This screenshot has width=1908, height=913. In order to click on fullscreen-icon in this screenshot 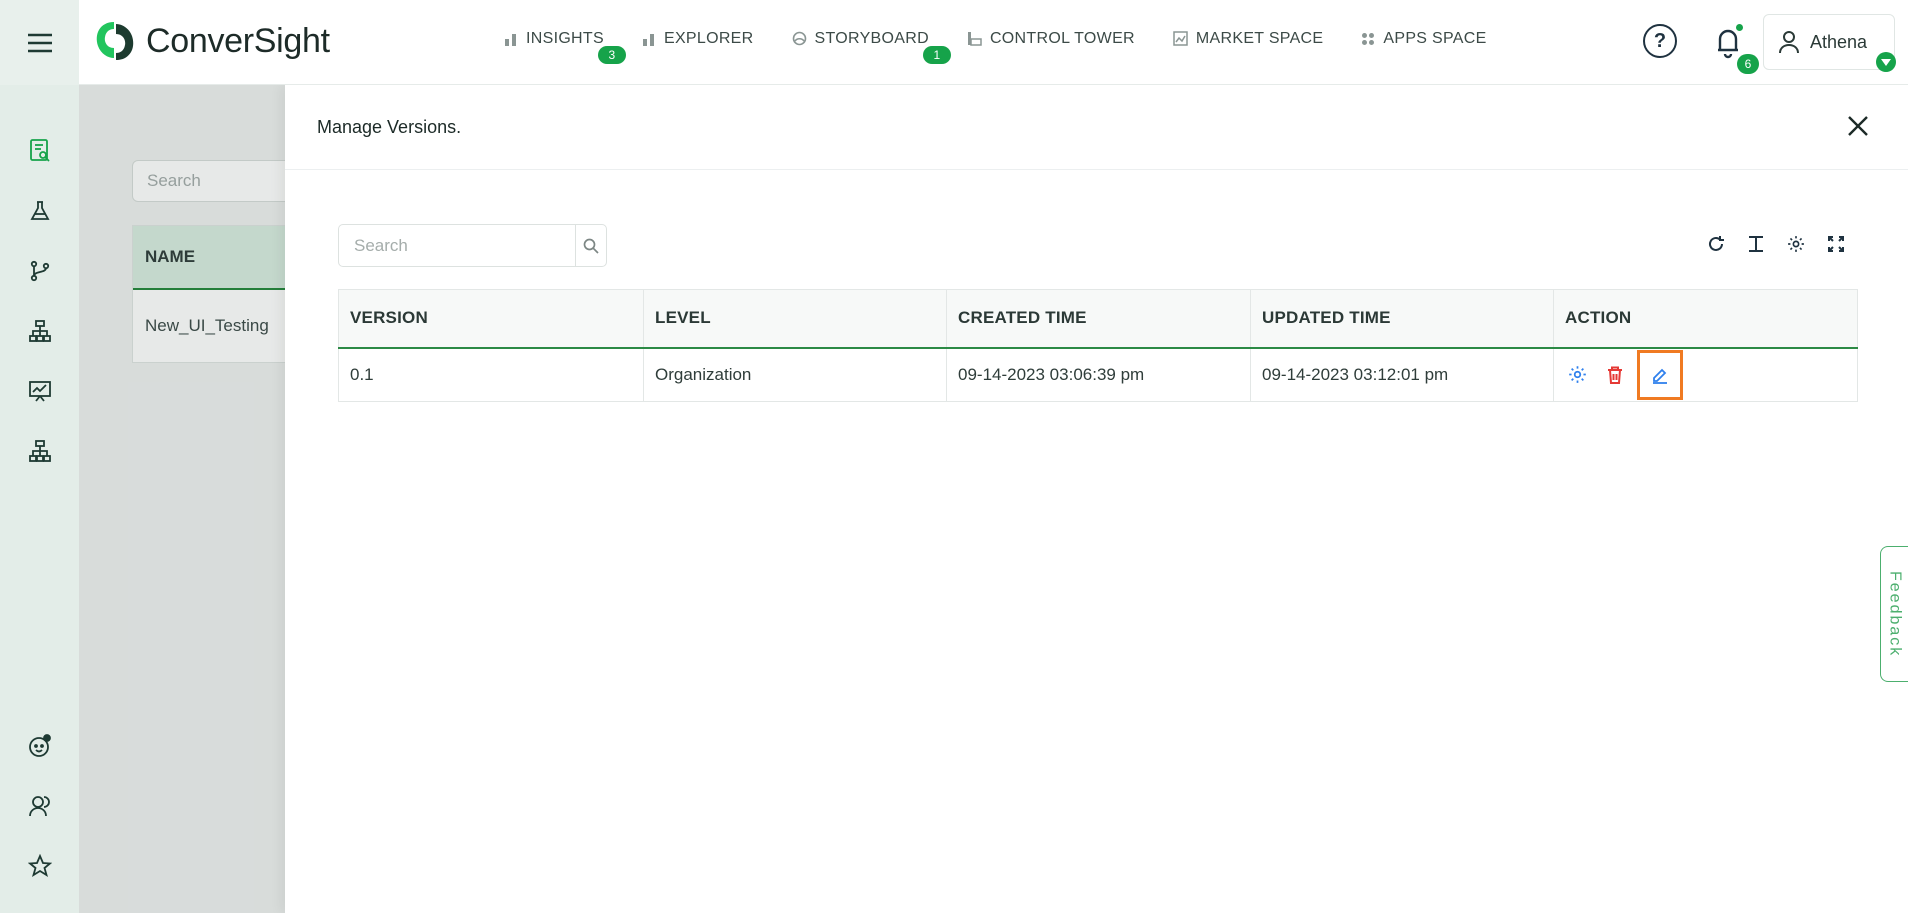, I will do `click(1836, 244)`.